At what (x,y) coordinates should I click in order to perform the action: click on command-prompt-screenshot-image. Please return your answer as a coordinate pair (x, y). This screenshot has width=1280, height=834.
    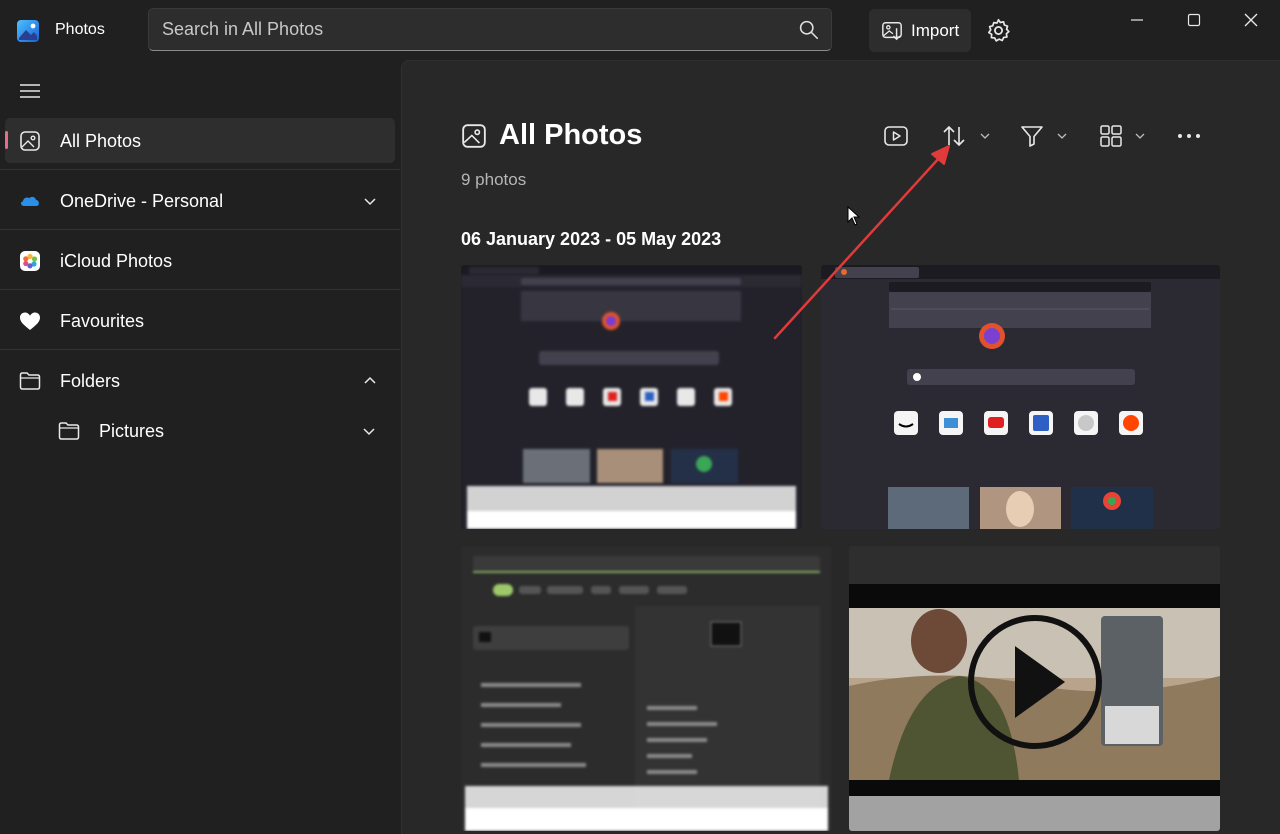
    Looking at the image, I should click on (646, 688).